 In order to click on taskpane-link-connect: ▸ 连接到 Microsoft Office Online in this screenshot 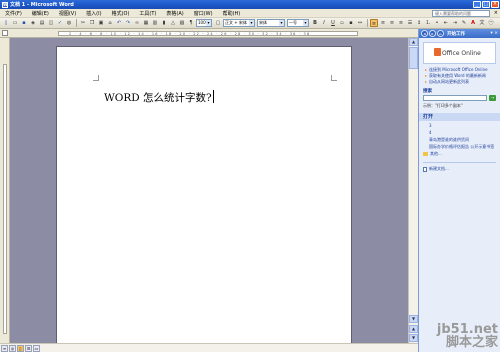, I will do `click(460, 69)`.